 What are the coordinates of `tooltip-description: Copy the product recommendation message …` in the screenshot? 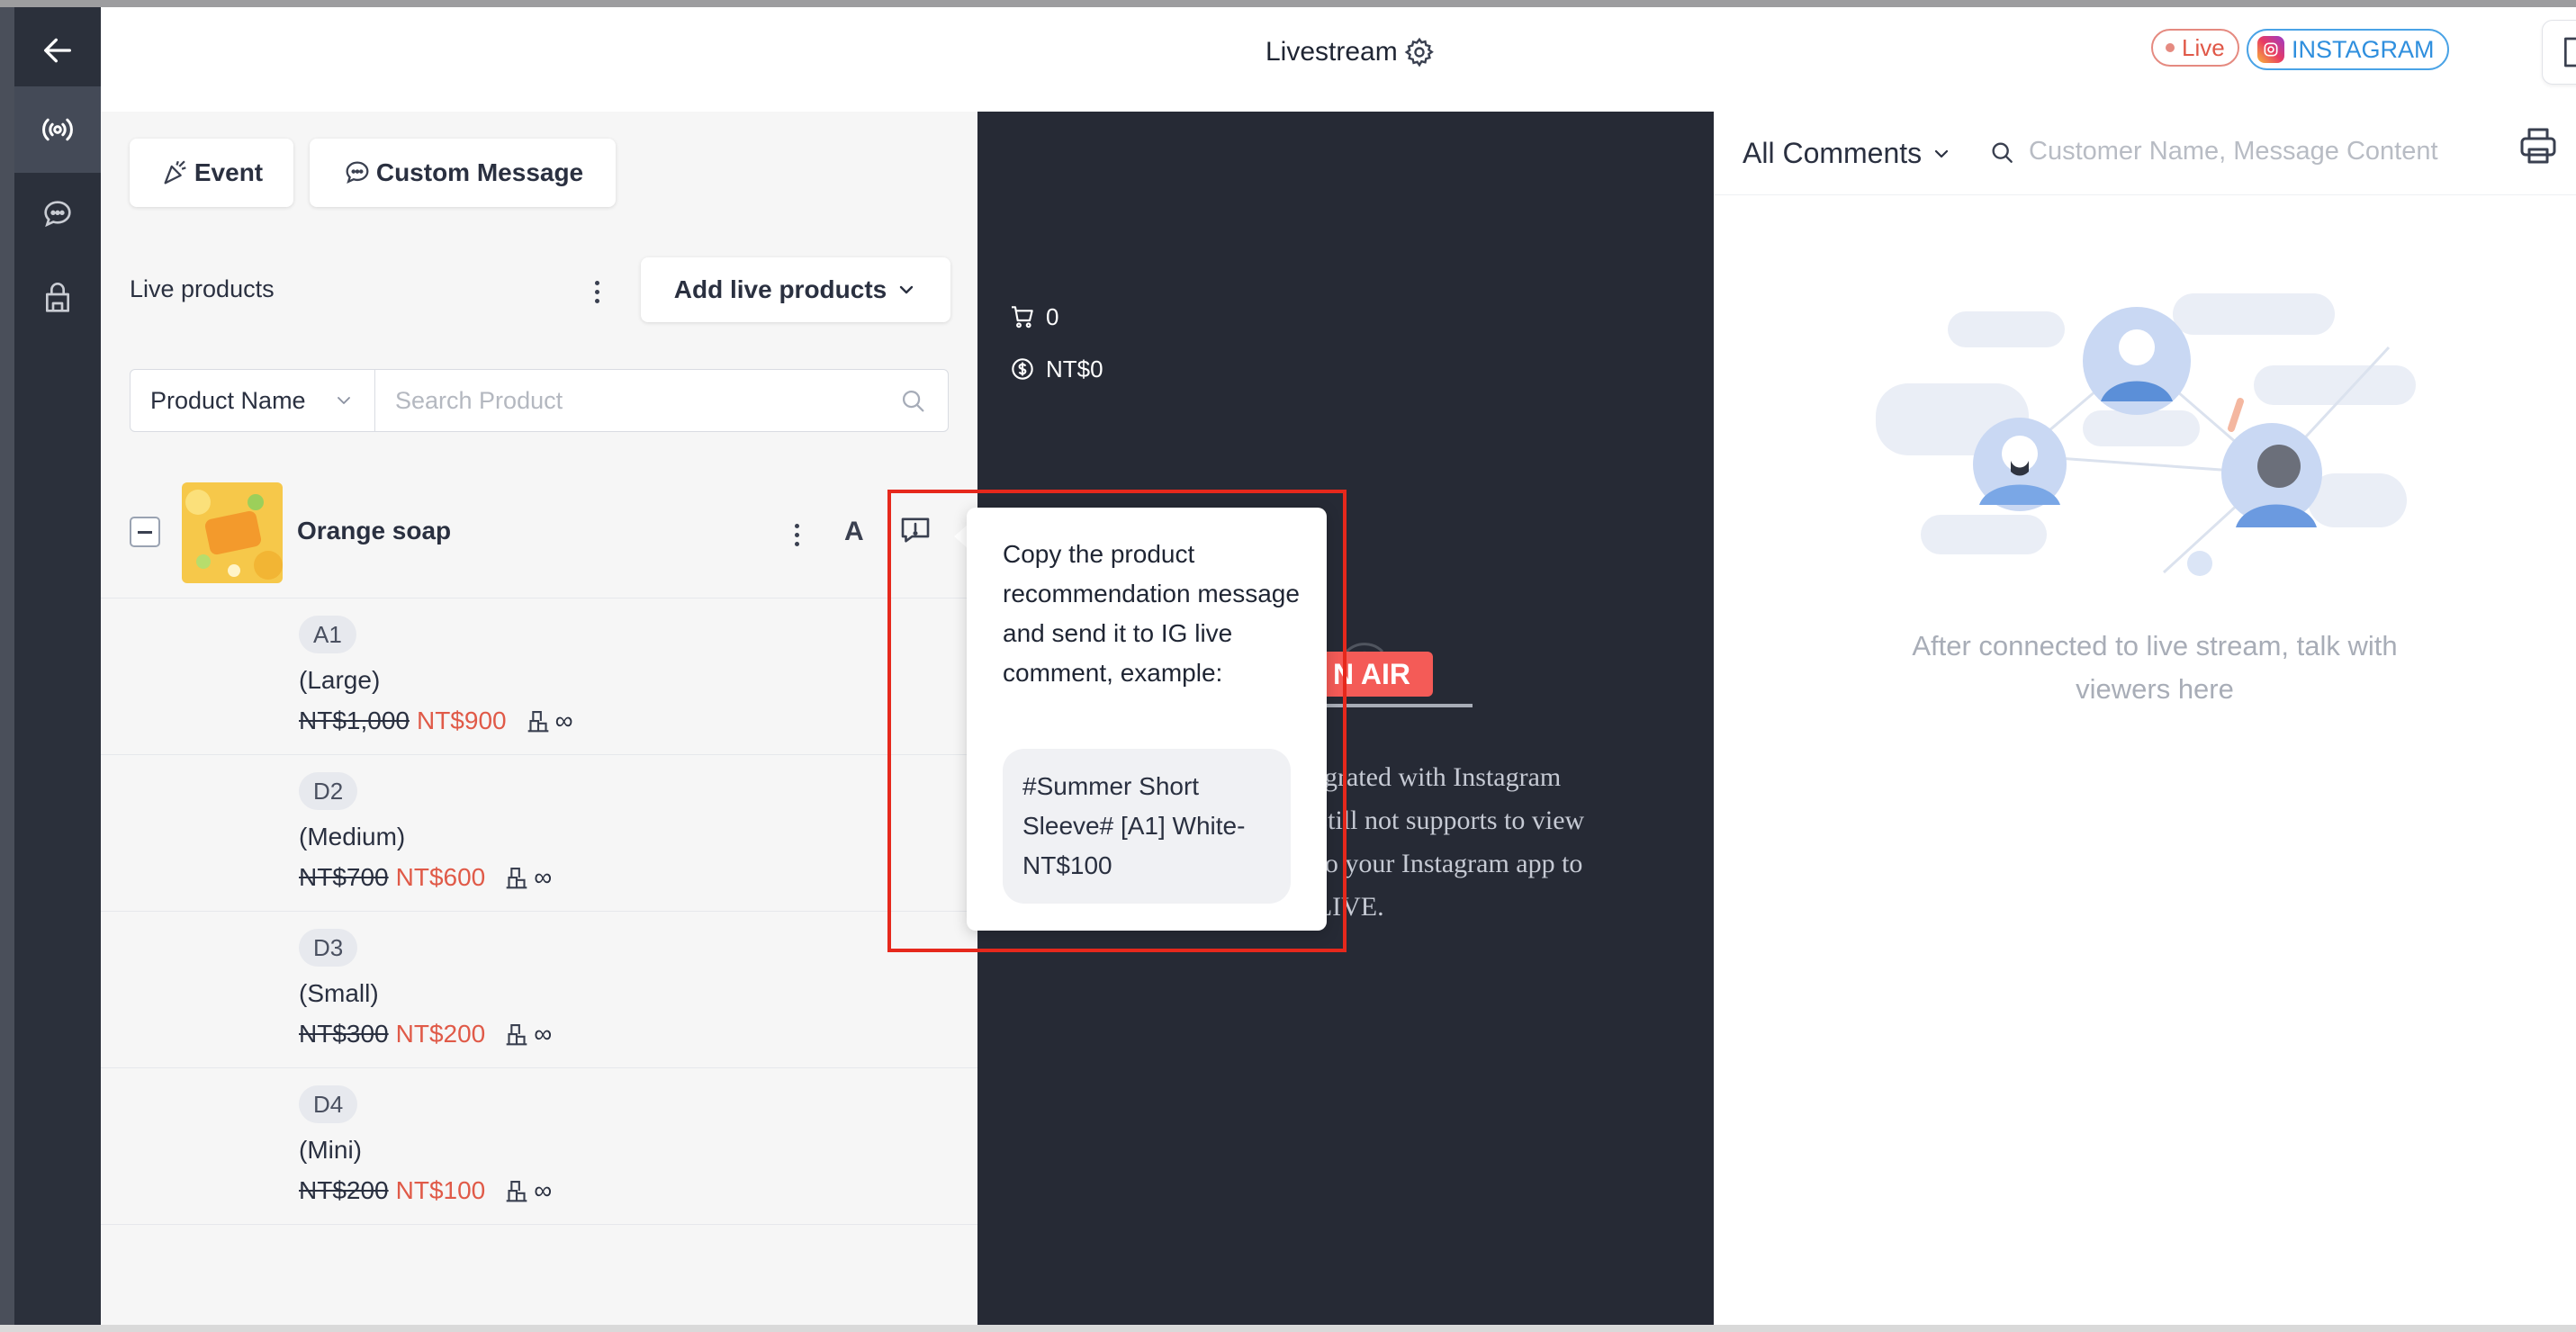 It's located at (1151, 614).